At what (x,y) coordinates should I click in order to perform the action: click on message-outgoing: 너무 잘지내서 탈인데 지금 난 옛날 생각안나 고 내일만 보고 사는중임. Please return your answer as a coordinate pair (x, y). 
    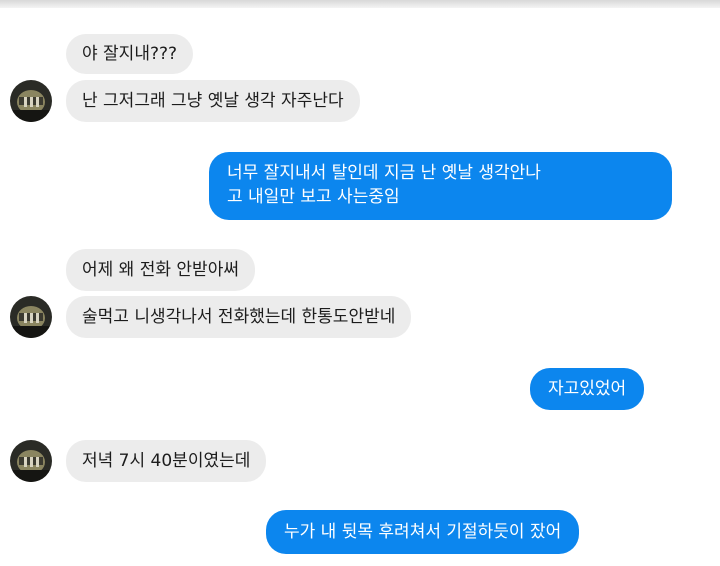
    Looking at the image, I should click on (440, 186).